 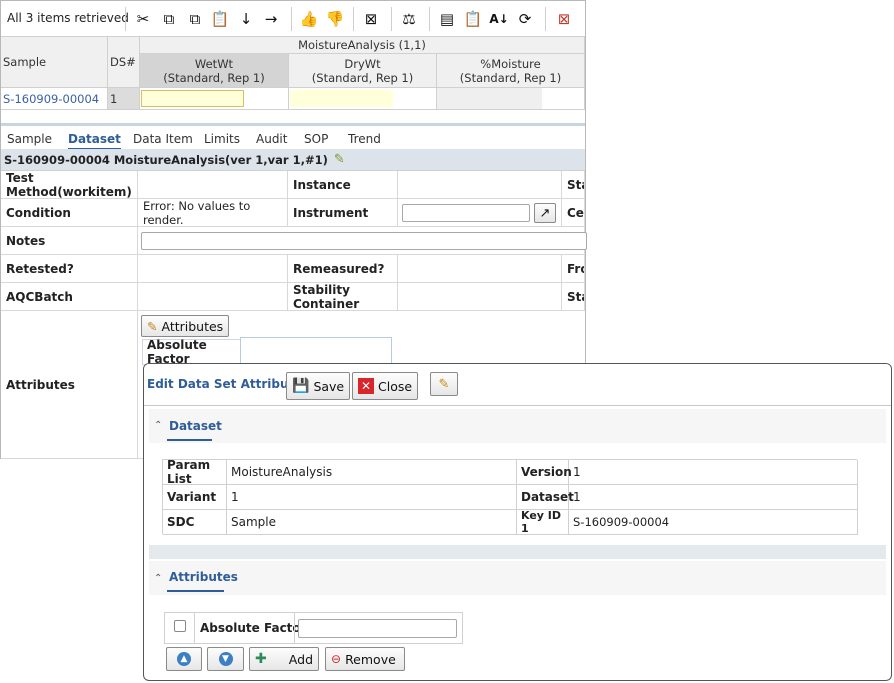 I want to click on layout-icon: ▤, so click(x=447, y=19).